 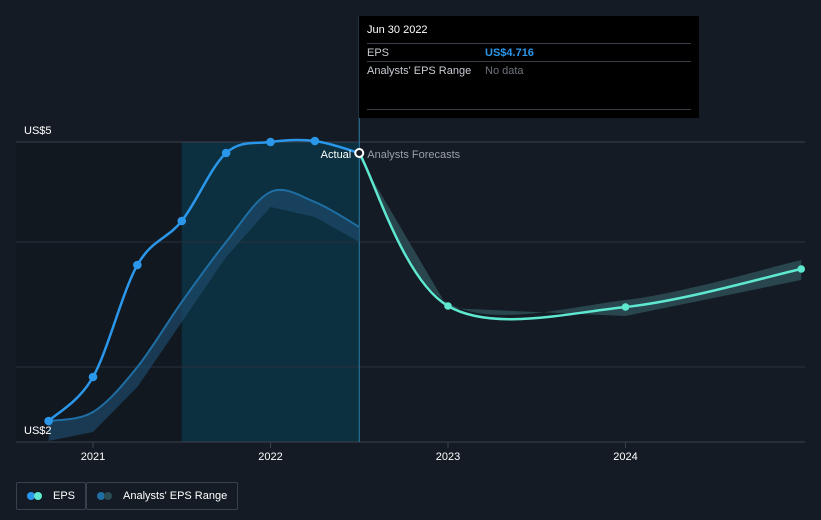 What do you see at coordinates (529, 109) in the screenshot?
I see `tooltip-divider` at bounding box center [529, 109].